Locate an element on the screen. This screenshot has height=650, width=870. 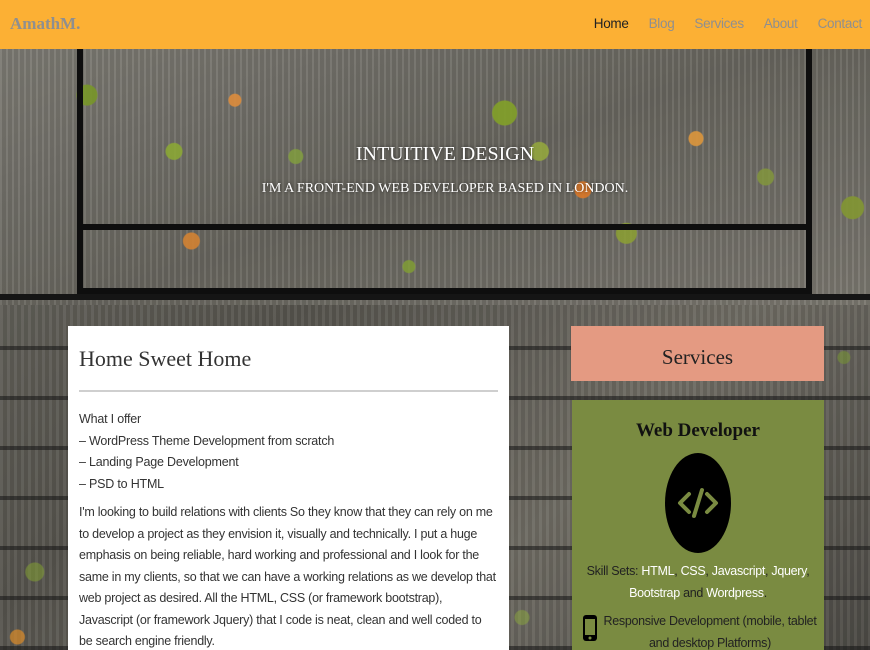
hero-divider is located at coordinates (444, 227).